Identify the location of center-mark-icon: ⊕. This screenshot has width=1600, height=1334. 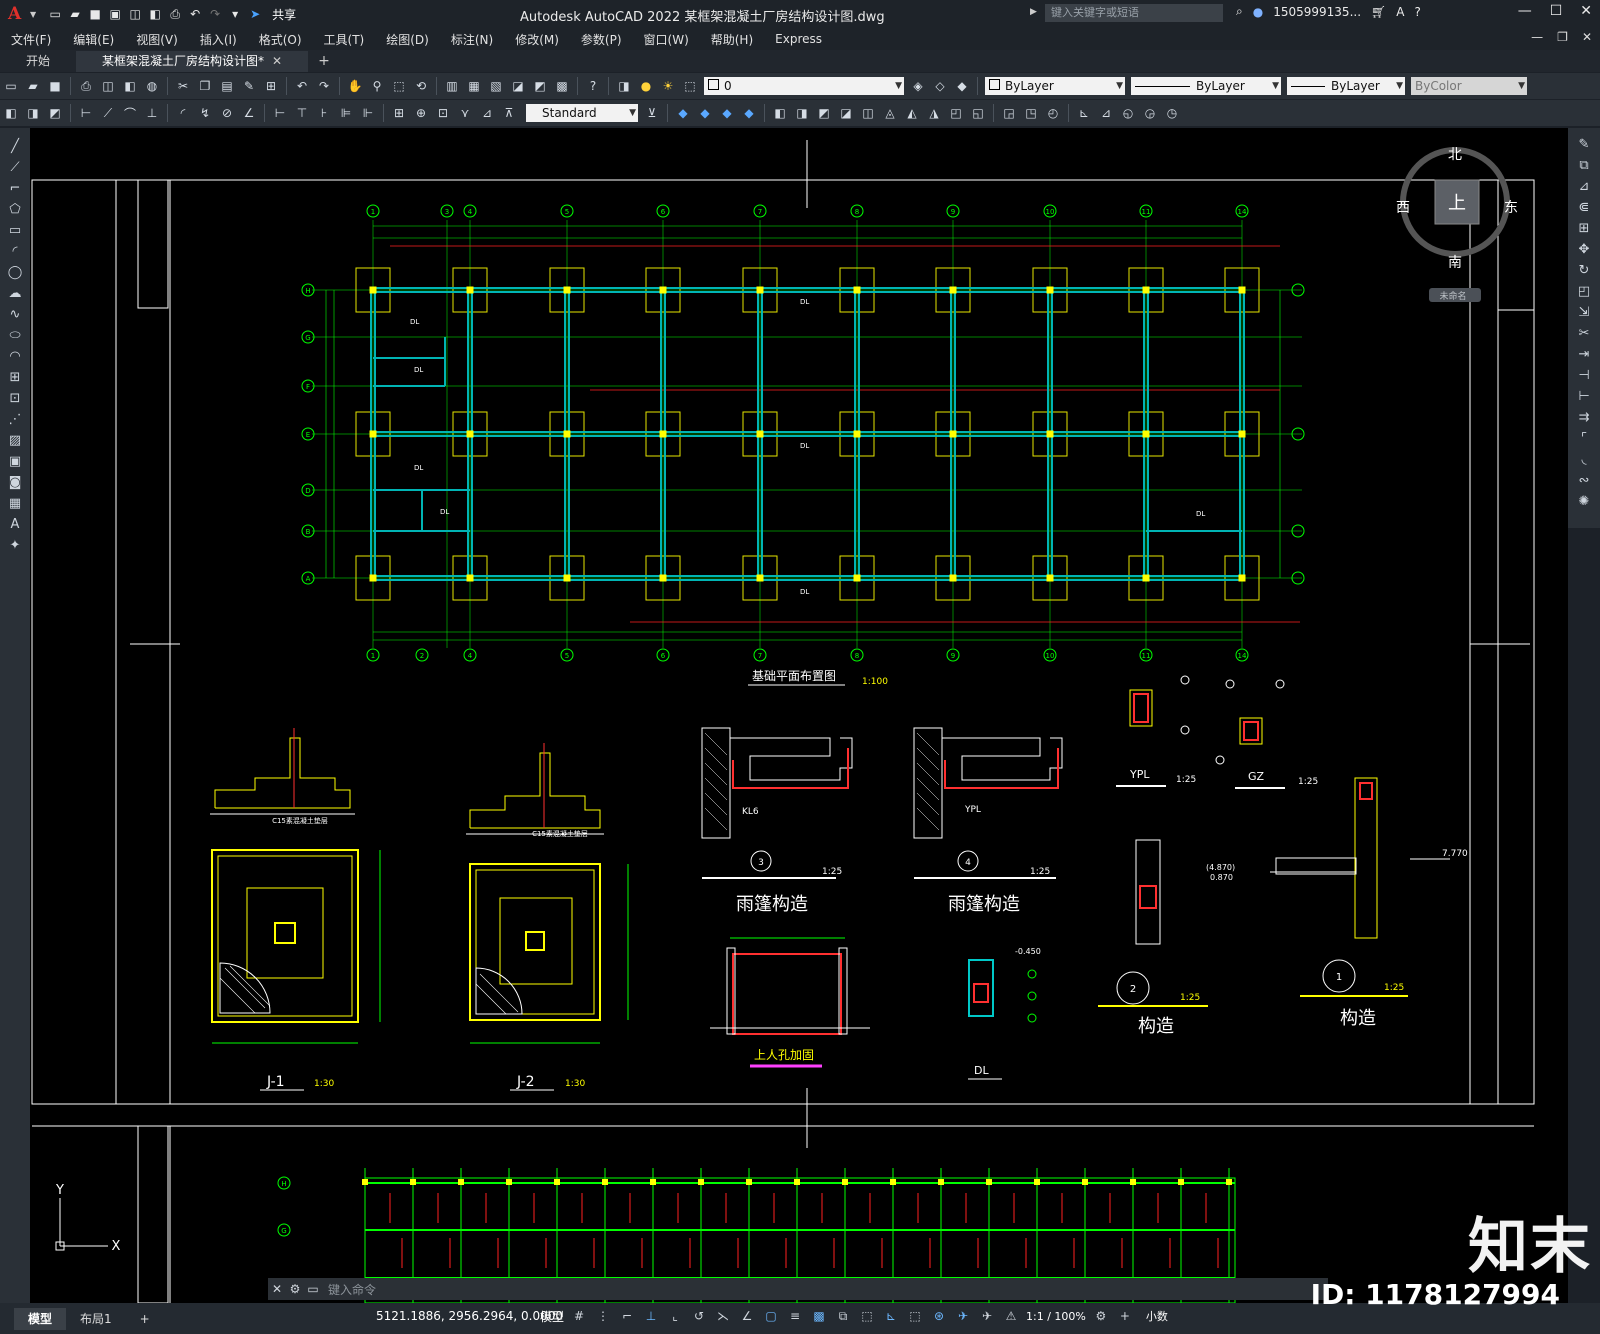
(421, 113).